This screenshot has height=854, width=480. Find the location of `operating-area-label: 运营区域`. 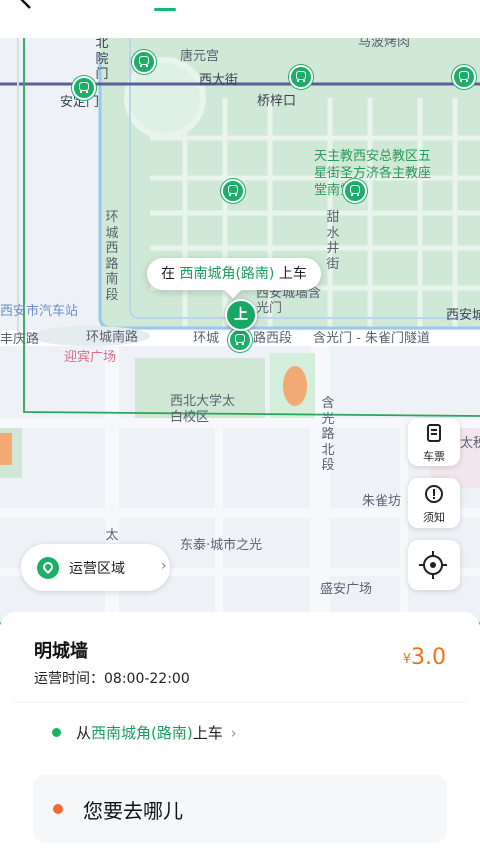

operating-area-label: 运营区域 is located at coordinates (97, 569).